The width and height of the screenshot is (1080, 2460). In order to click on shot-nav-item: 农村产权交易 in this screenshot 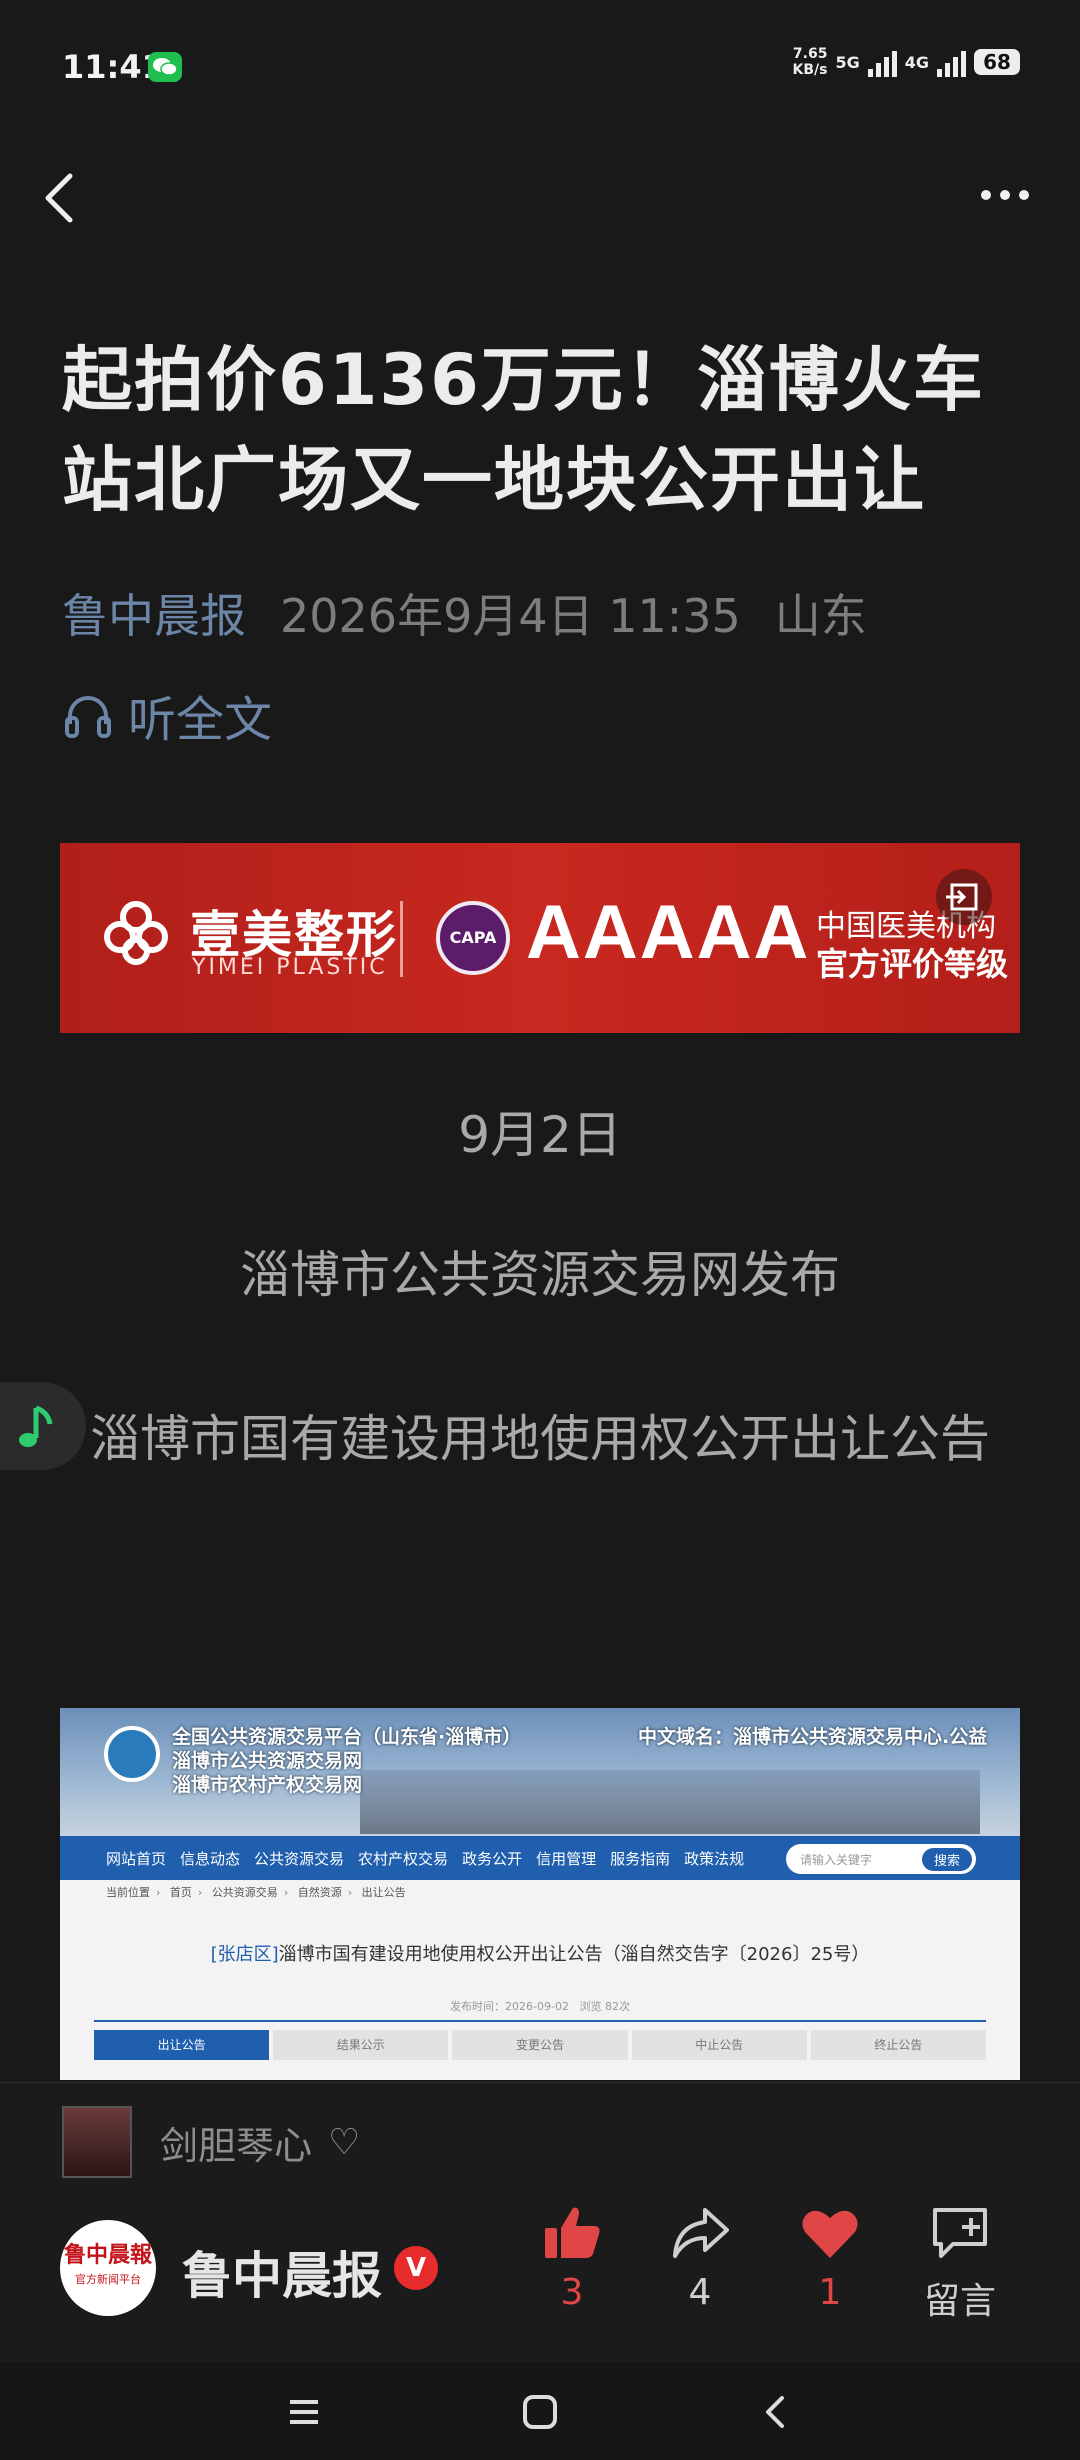, I will do `click(403, 1858)`.